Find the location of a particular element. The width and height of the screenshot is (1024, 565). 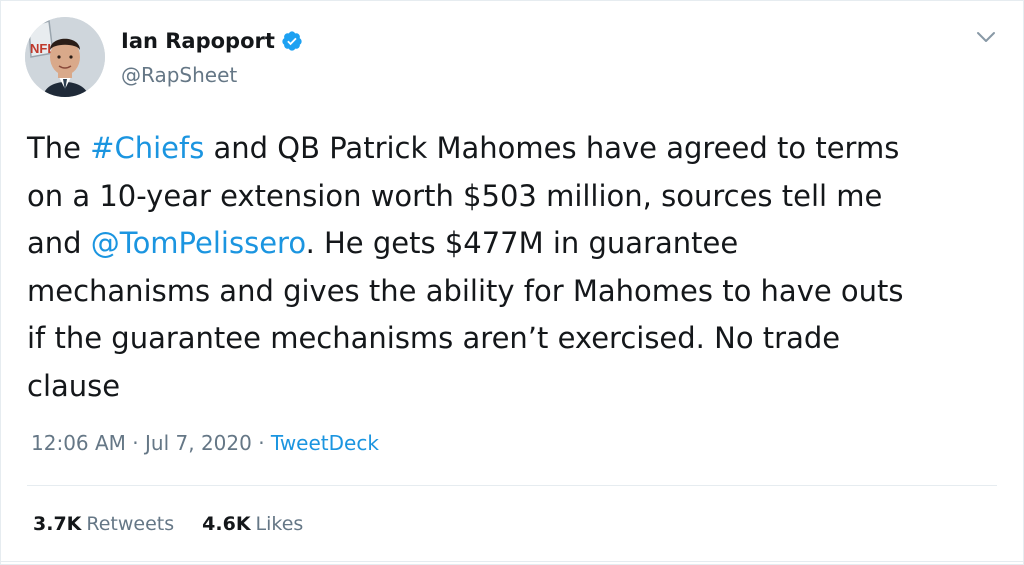

retweets-count: 3.7K is located at coordinates (57, 524).